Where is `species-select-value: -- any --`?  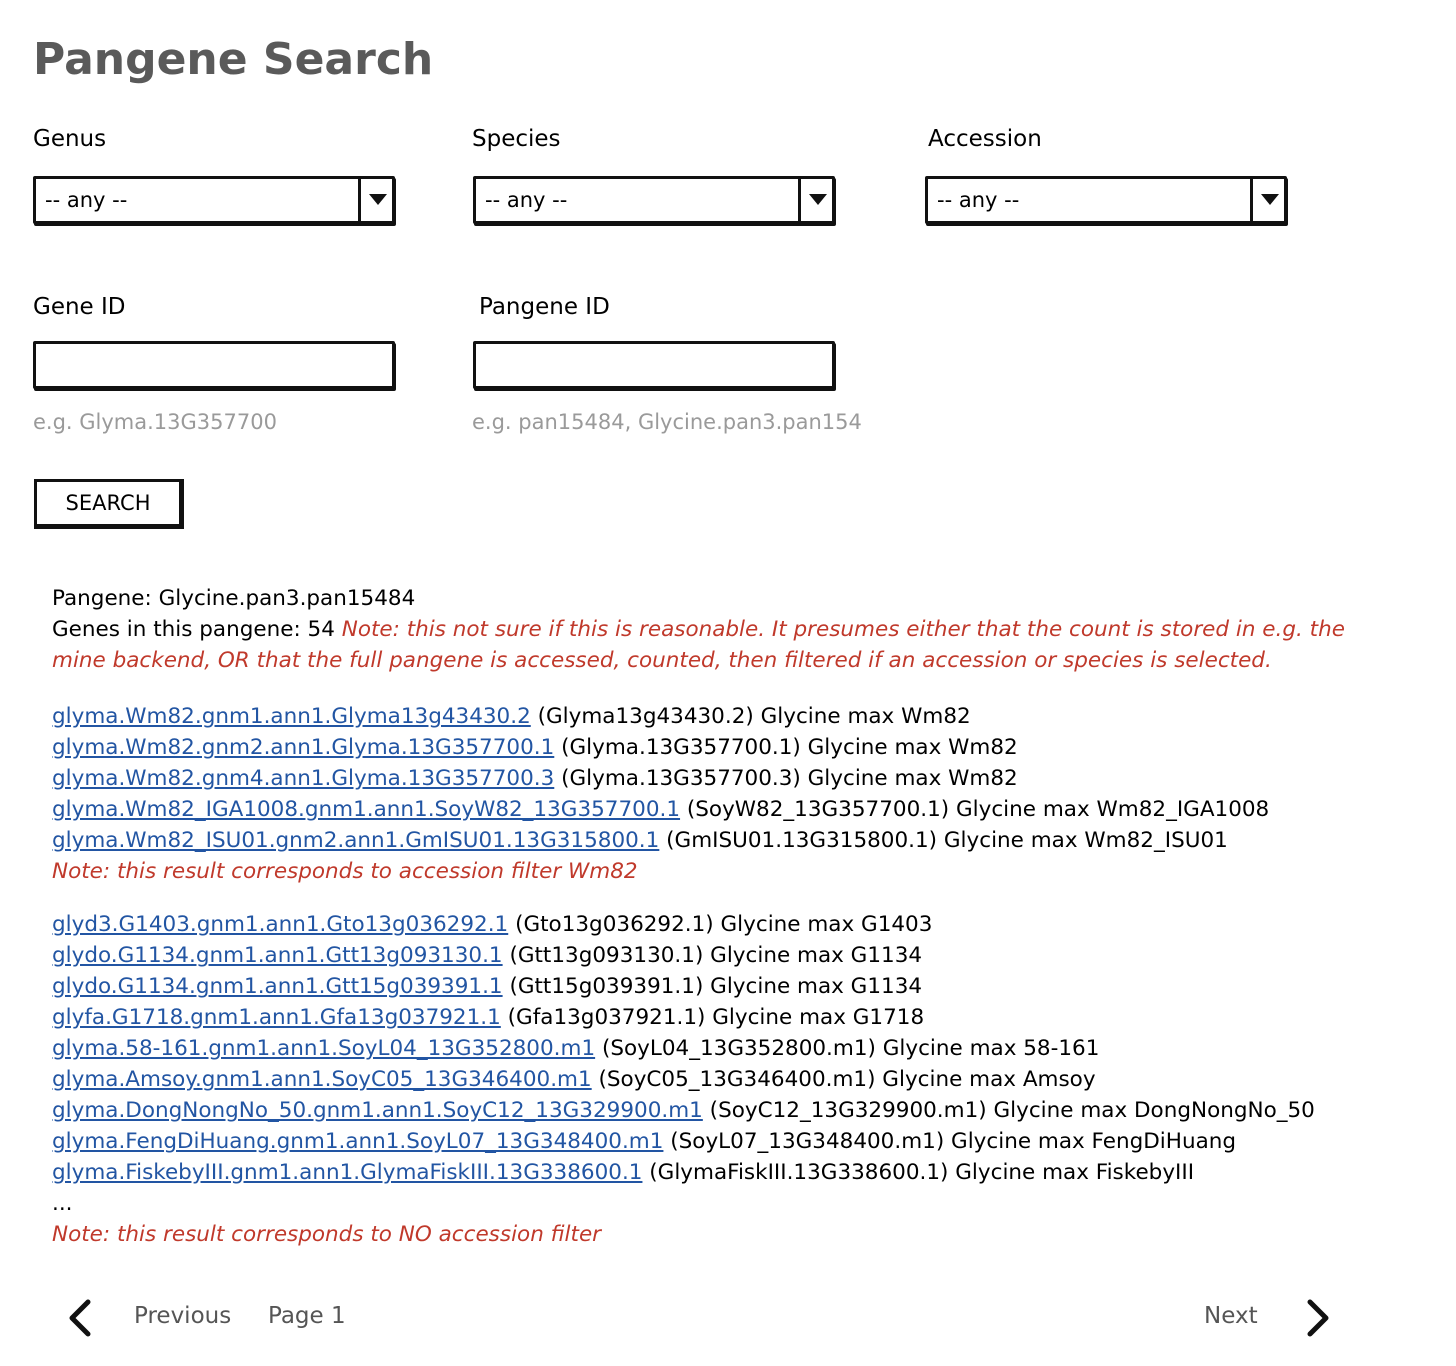 species-select-value: -- any -- is located at coordinates (526, 200).